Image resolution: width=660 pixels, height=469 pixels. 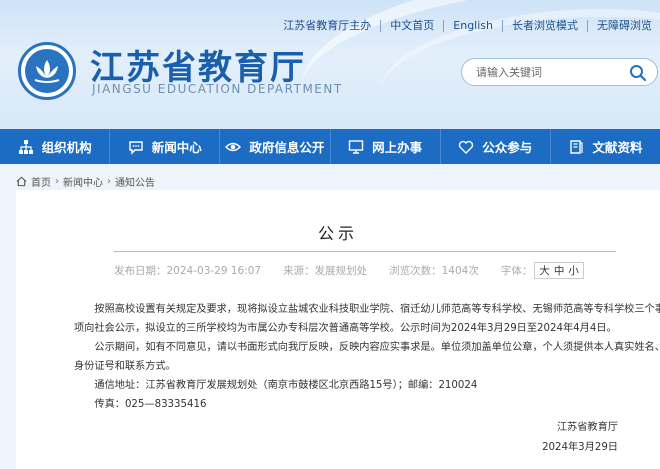 I want to click on nav-item-organization: 组织机构, so click(x=55, y=146).